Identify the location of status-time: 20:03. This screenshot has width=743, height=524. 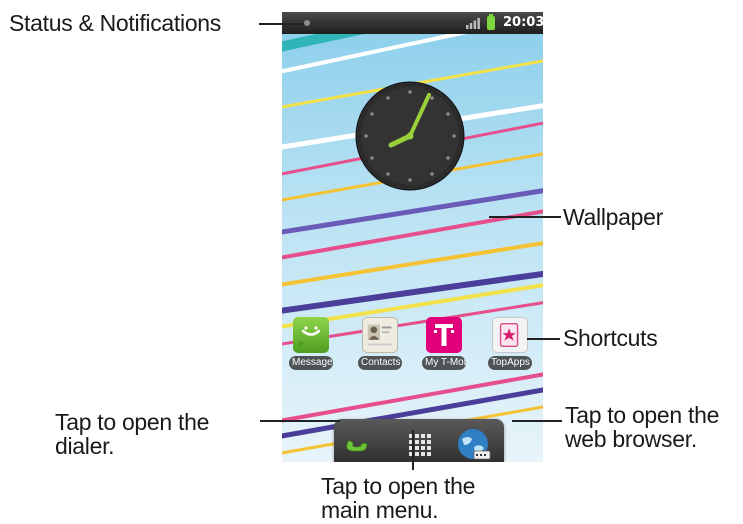
(523, 22).